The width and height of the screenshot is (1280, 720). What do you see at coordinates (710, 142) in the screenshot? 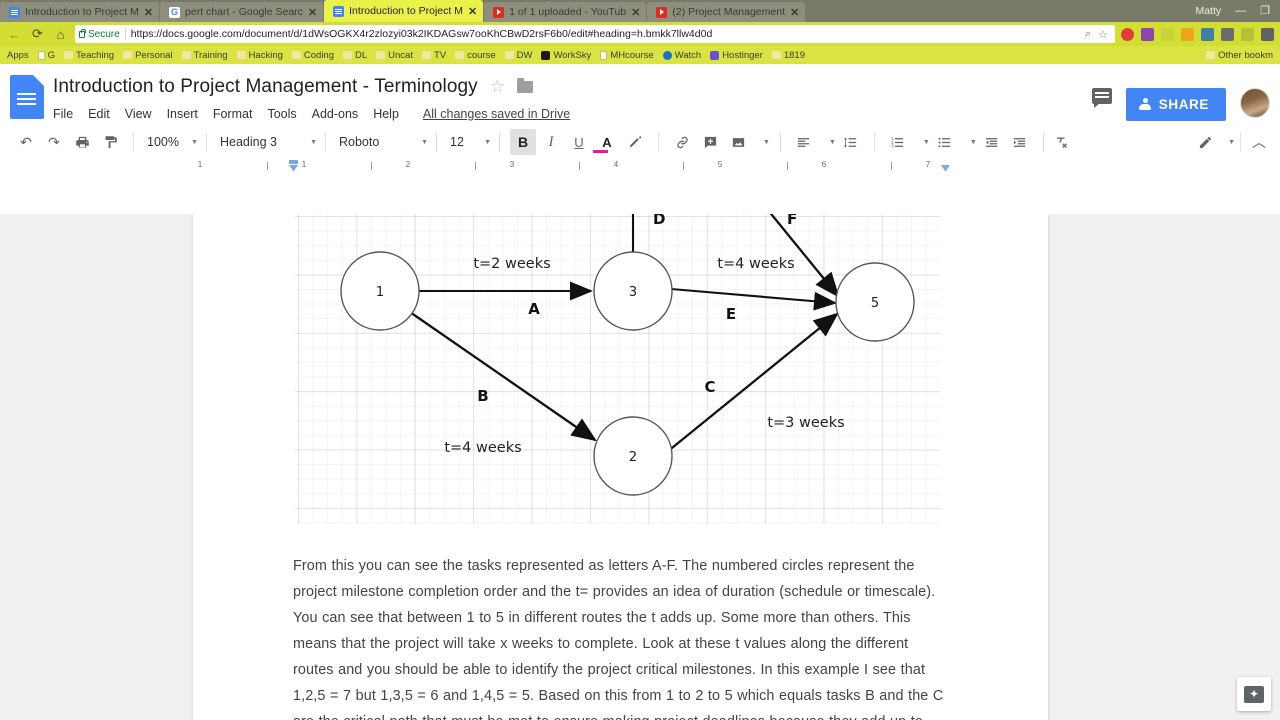
I see `add-comment-icon` at bounding box center [710, 142].